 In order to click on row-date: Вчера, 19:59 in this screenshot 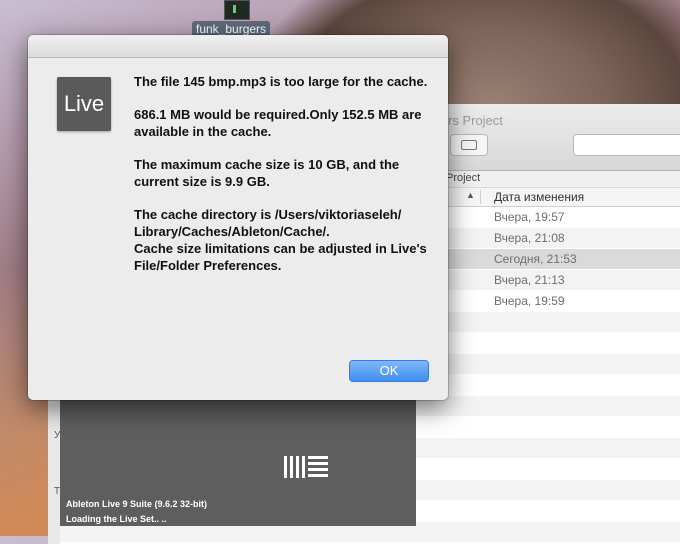, I will do `click(529, 301)`.